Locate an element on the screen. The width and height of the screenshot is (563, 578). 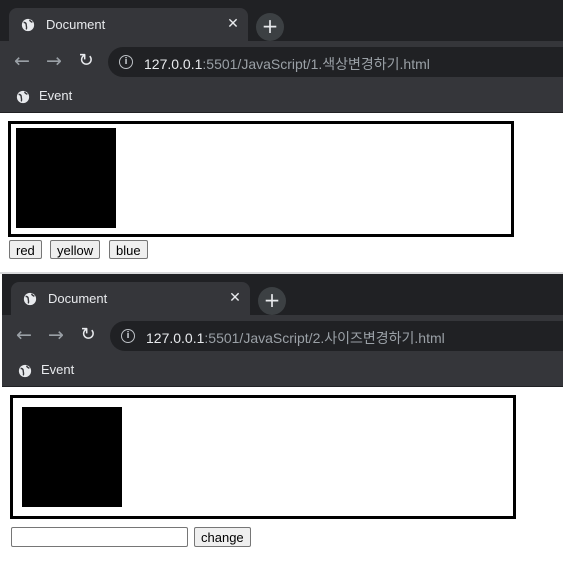
size-box is located at coordinates (72, 457).